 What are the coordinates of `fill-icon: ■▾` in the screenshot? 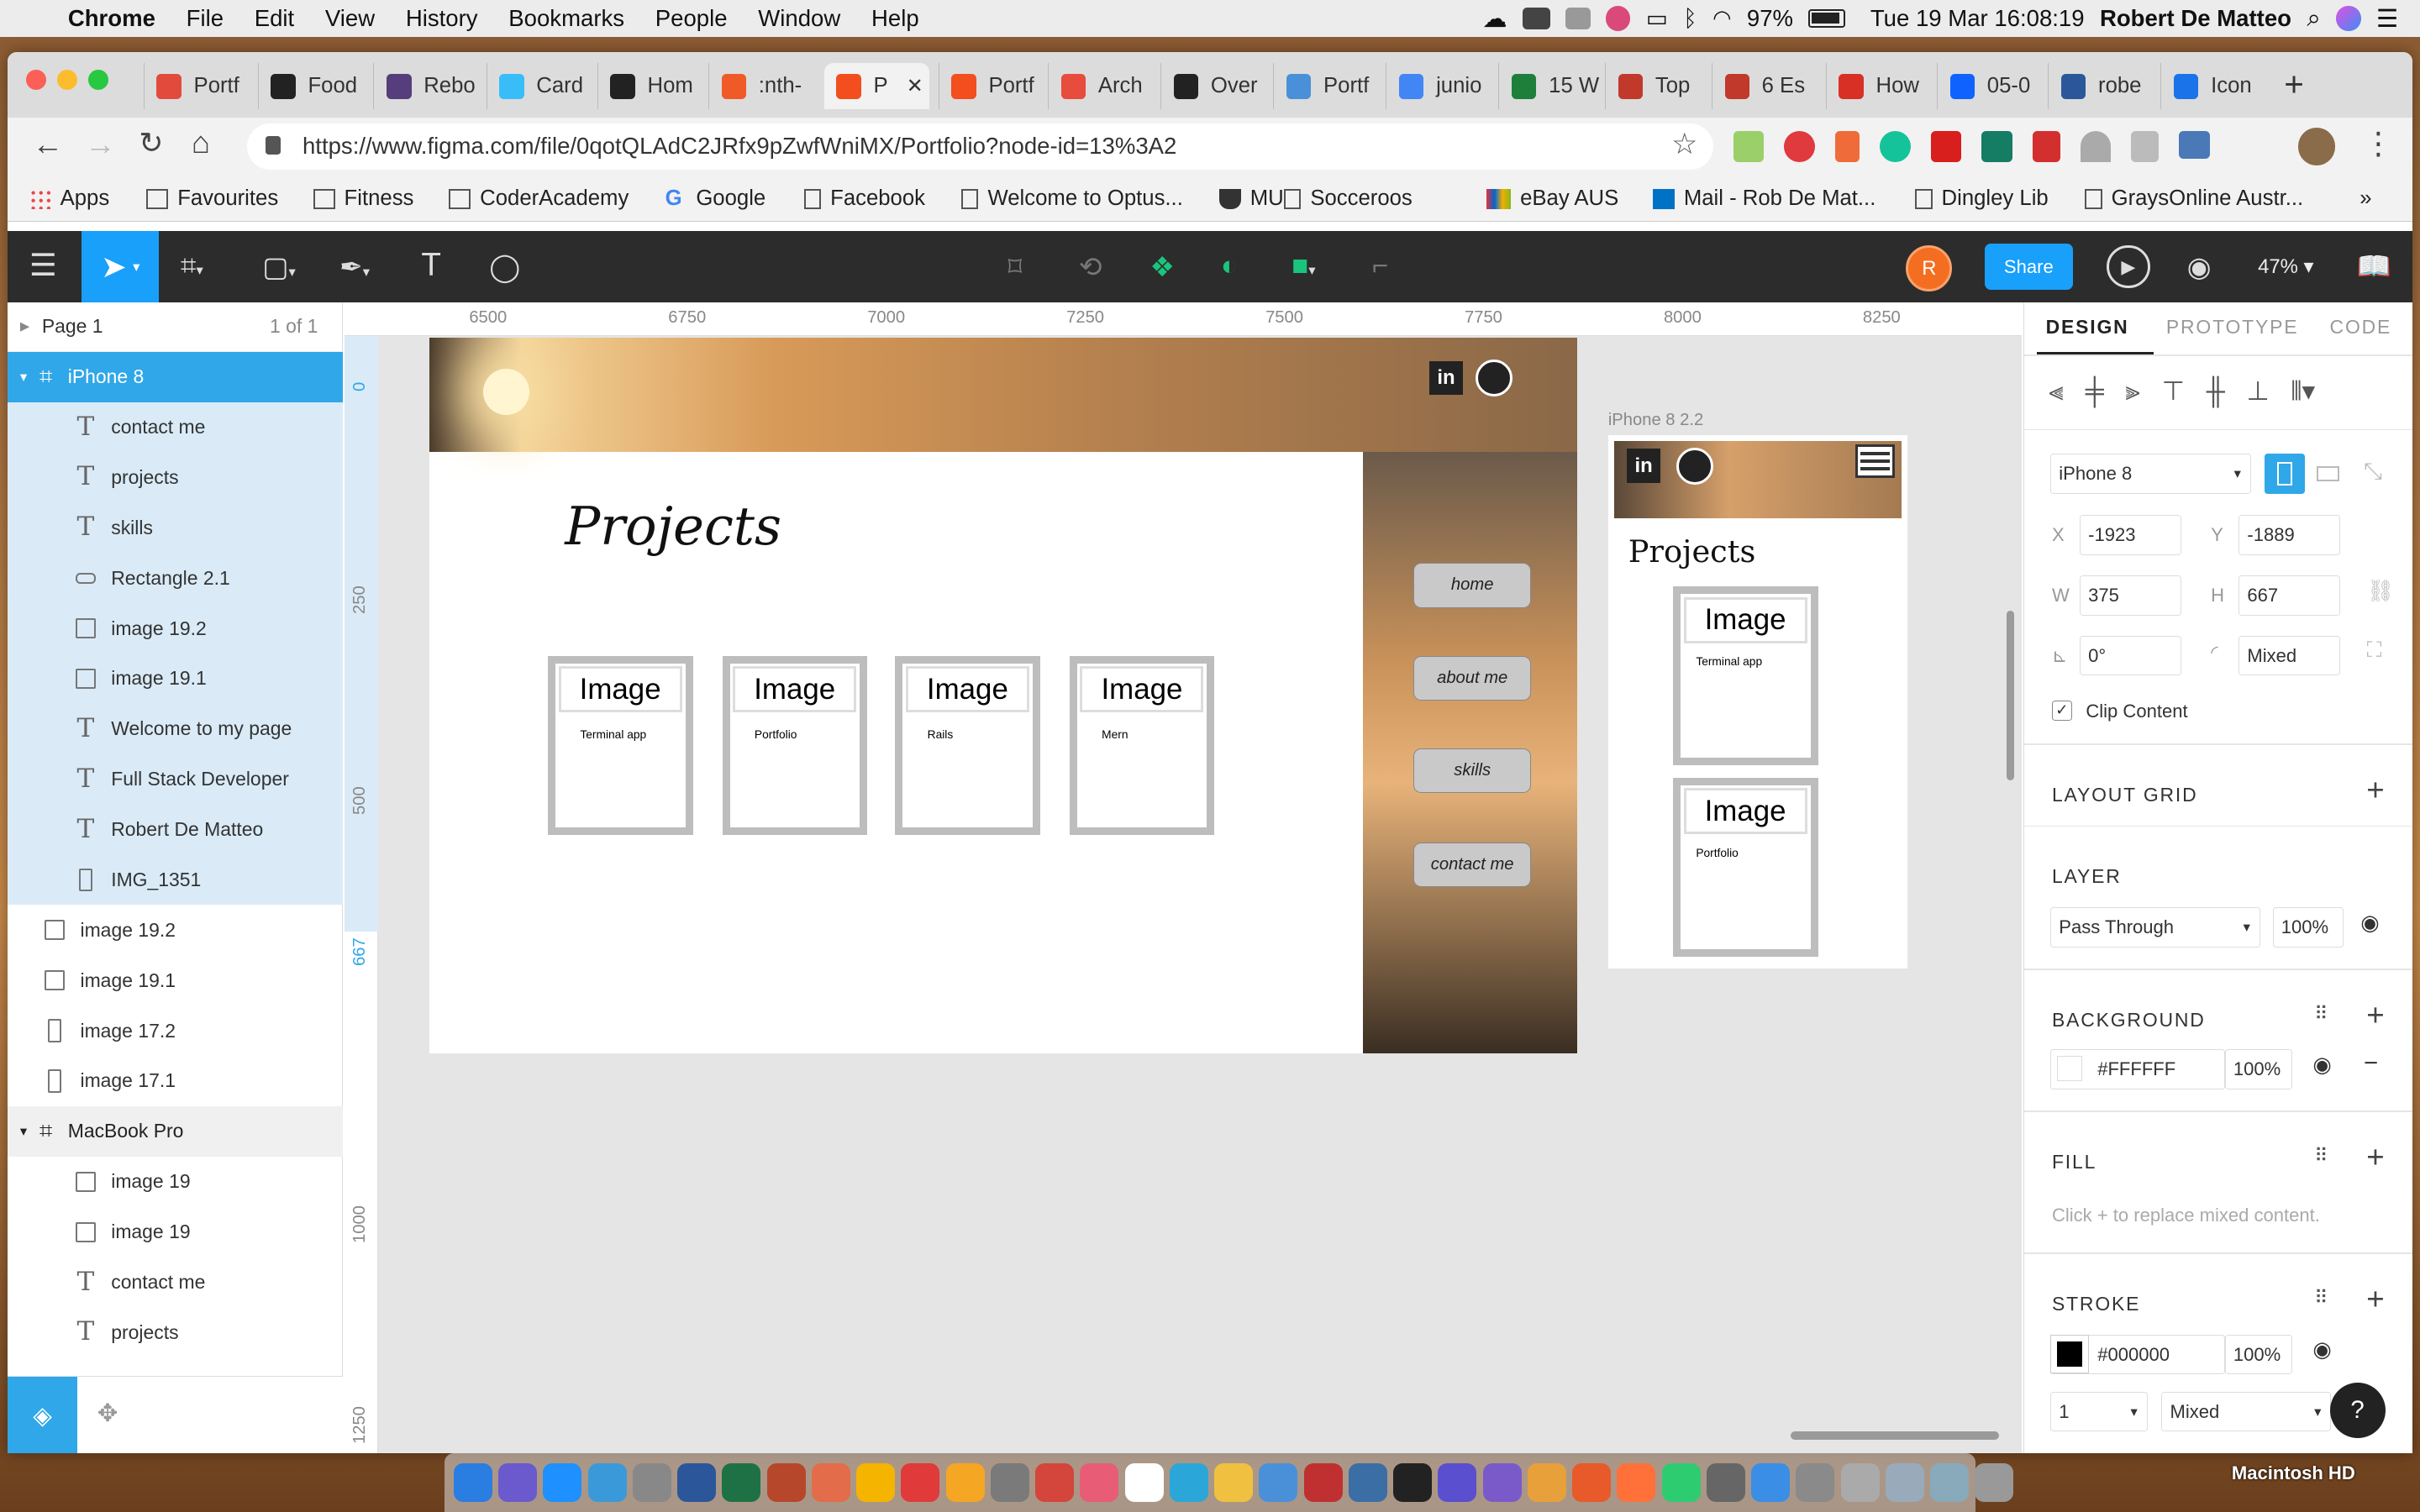 It's located at (1303, 266).